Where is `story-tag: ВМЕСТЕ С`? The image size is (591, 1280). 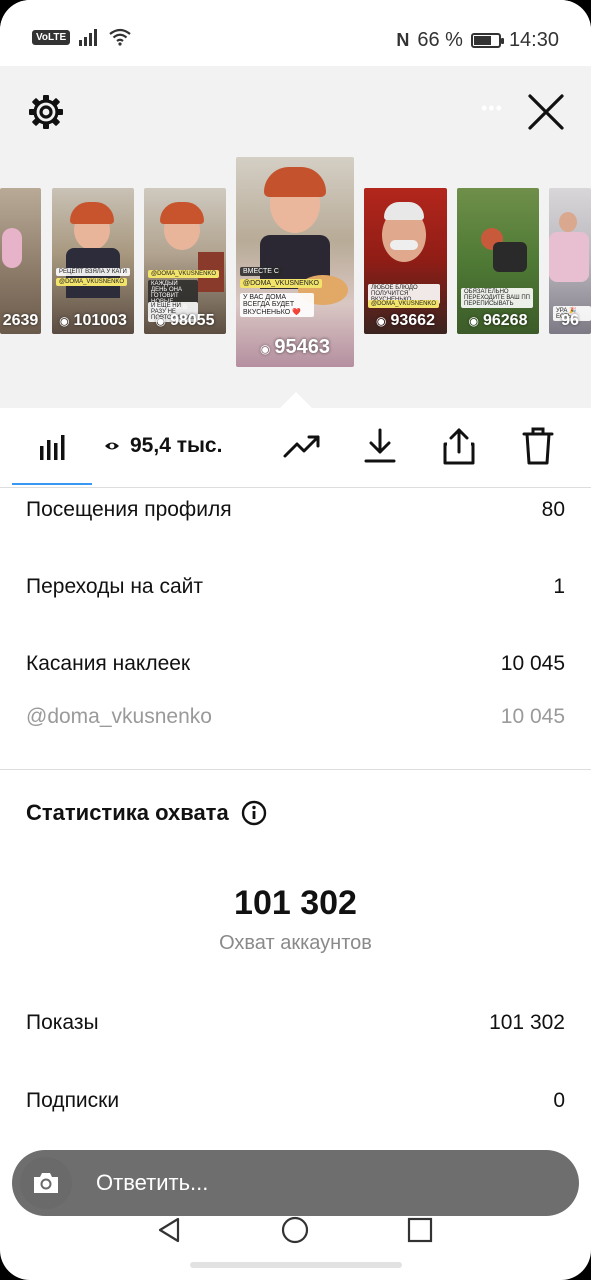
story-tag: ВМЕСТЕ С is located at coordinates (261, 271).